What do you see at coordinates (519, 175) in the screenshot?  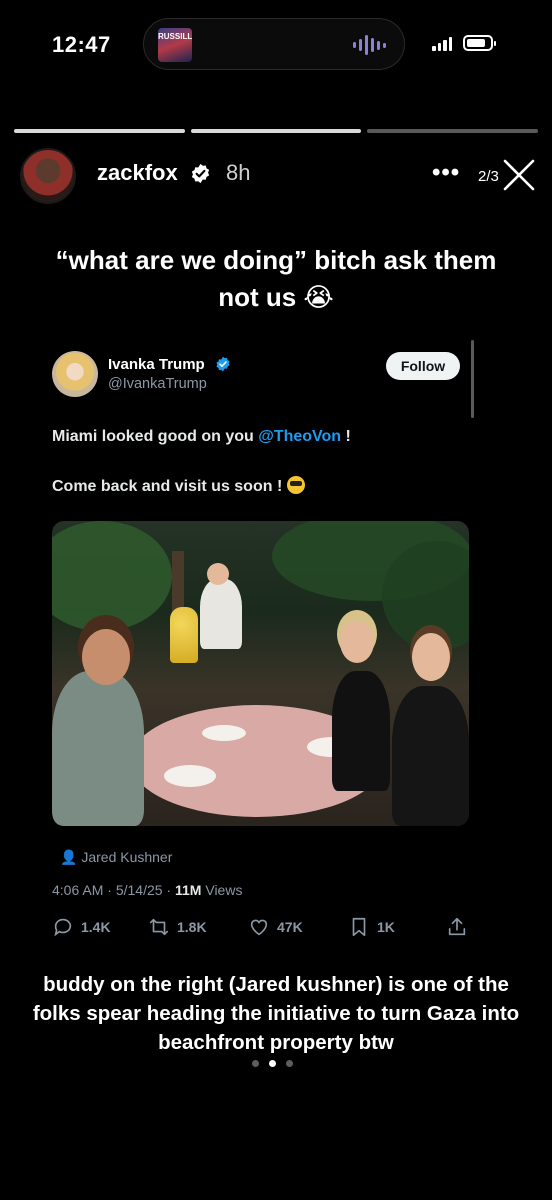 I see `close-icon` at bounding box center [519, 175].